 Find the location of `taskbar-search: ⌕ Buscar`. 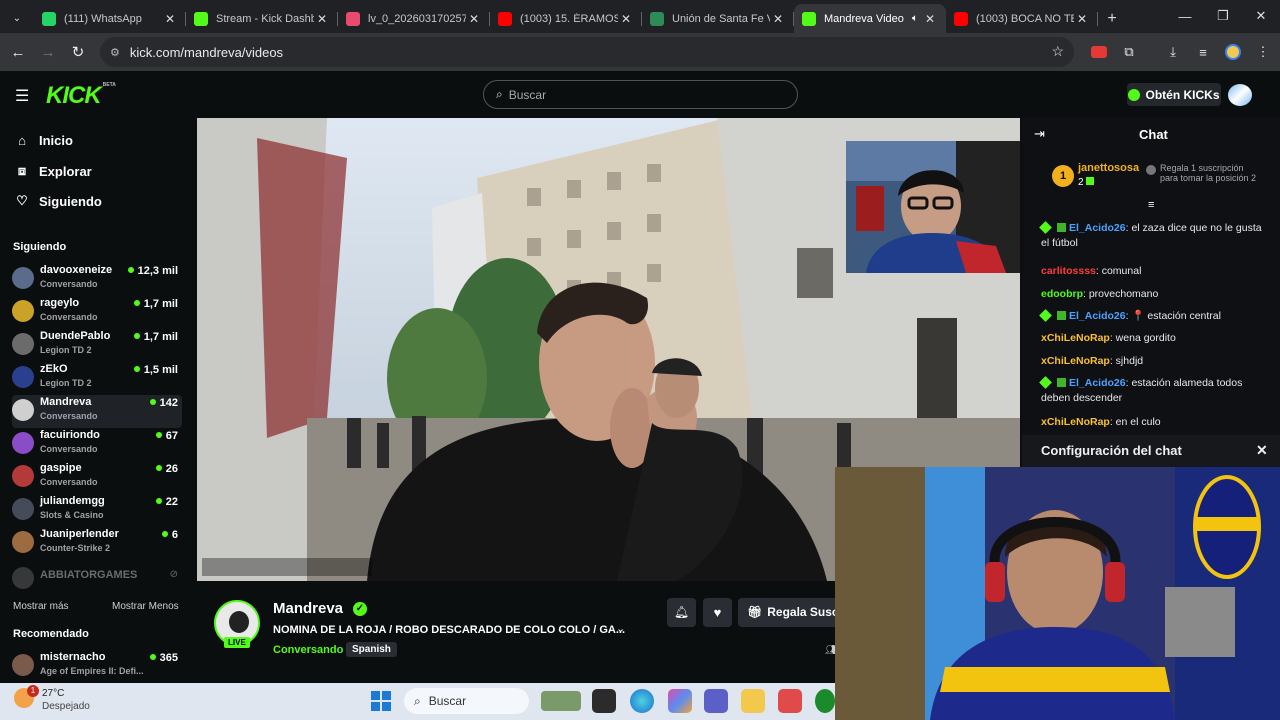

taskbar-search: ⌕ Buscar is located at coordinates (466, 701).